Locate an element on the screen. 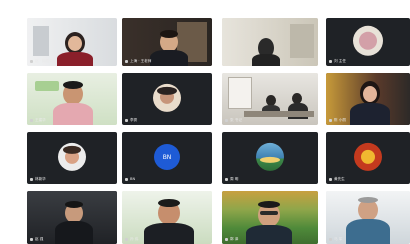  video-tile: 李秀 is located at coordinates (167, 99).